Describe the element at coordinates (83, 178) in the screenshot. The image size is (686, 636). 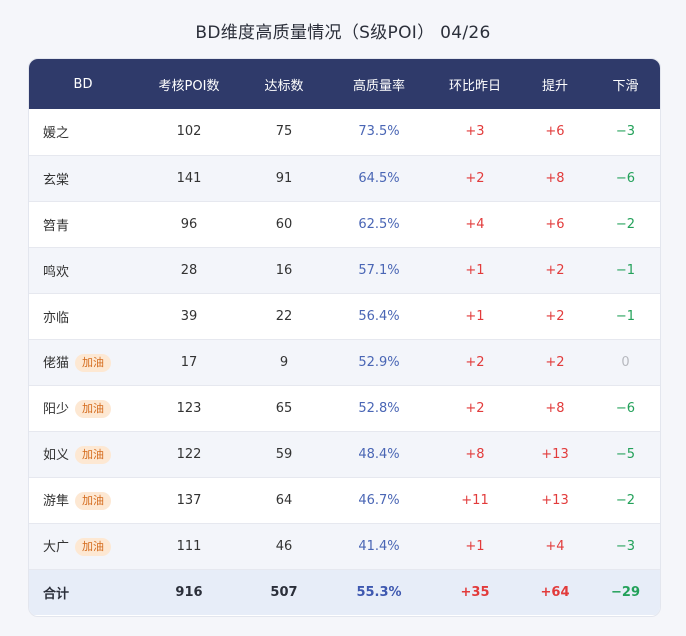
I see `bd-name-cell: 玄棠` at that location.